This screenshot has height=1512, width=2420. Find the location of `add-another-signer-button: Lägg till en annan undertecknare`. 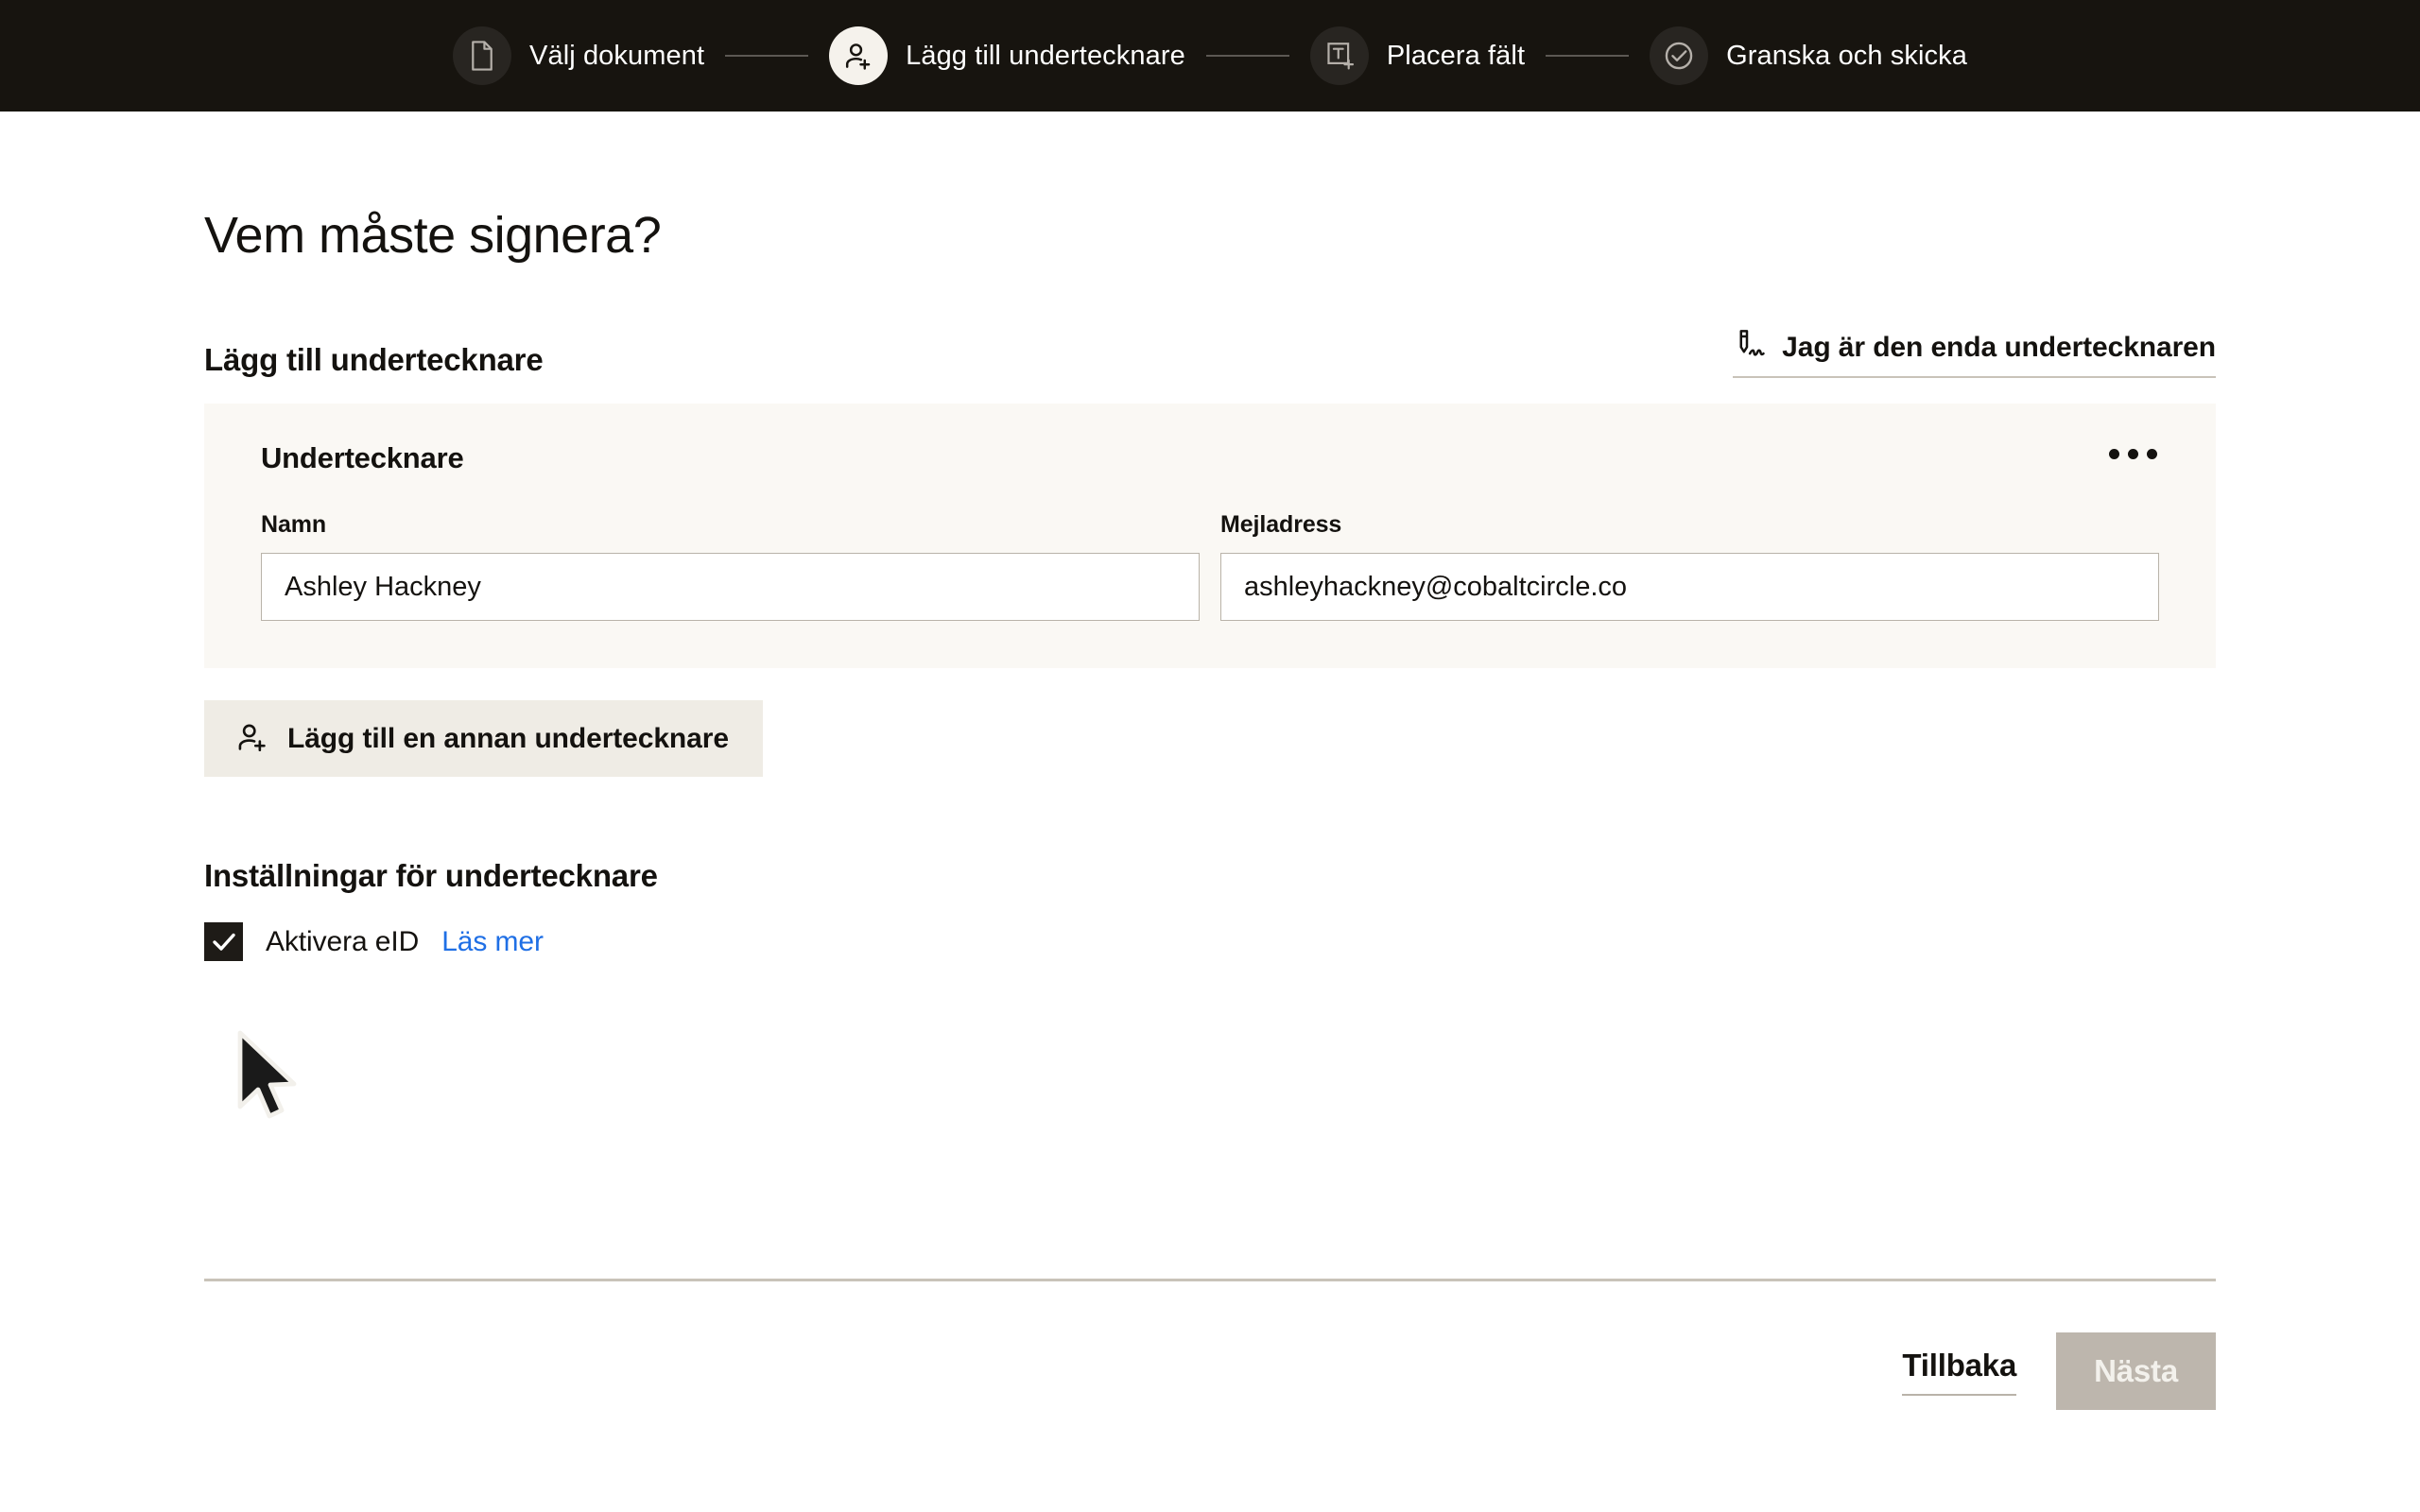

add-another-signer-button: Lägg till en annan undertecknare is located at coordinates (483, 739).